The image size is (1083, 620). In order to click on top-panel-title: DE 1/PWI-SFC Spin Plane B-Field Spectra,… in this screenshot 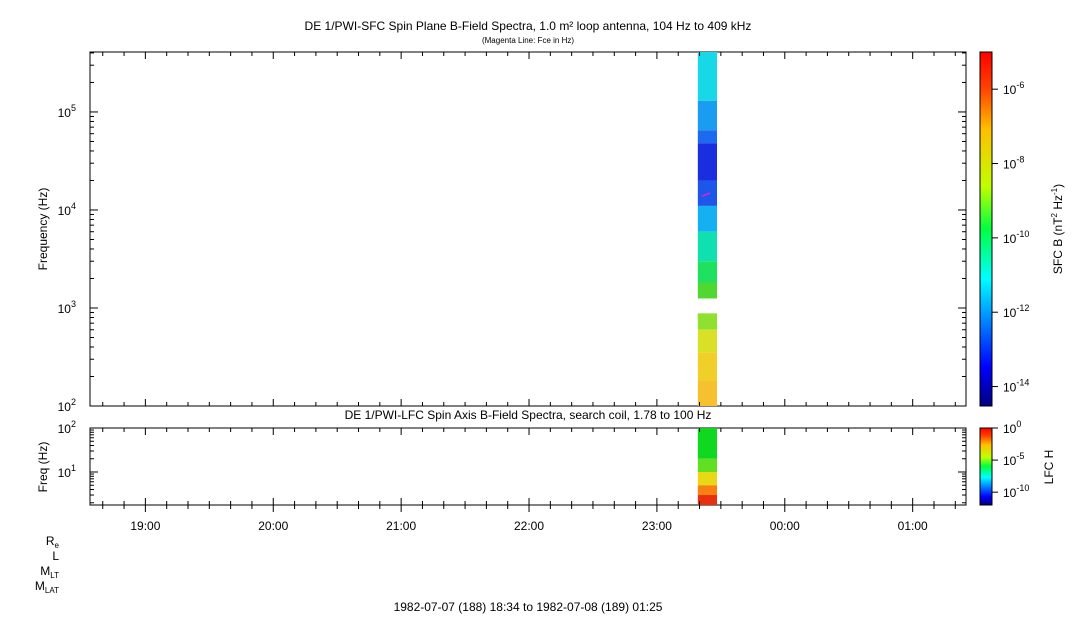, I will do `click(528, 26)`.